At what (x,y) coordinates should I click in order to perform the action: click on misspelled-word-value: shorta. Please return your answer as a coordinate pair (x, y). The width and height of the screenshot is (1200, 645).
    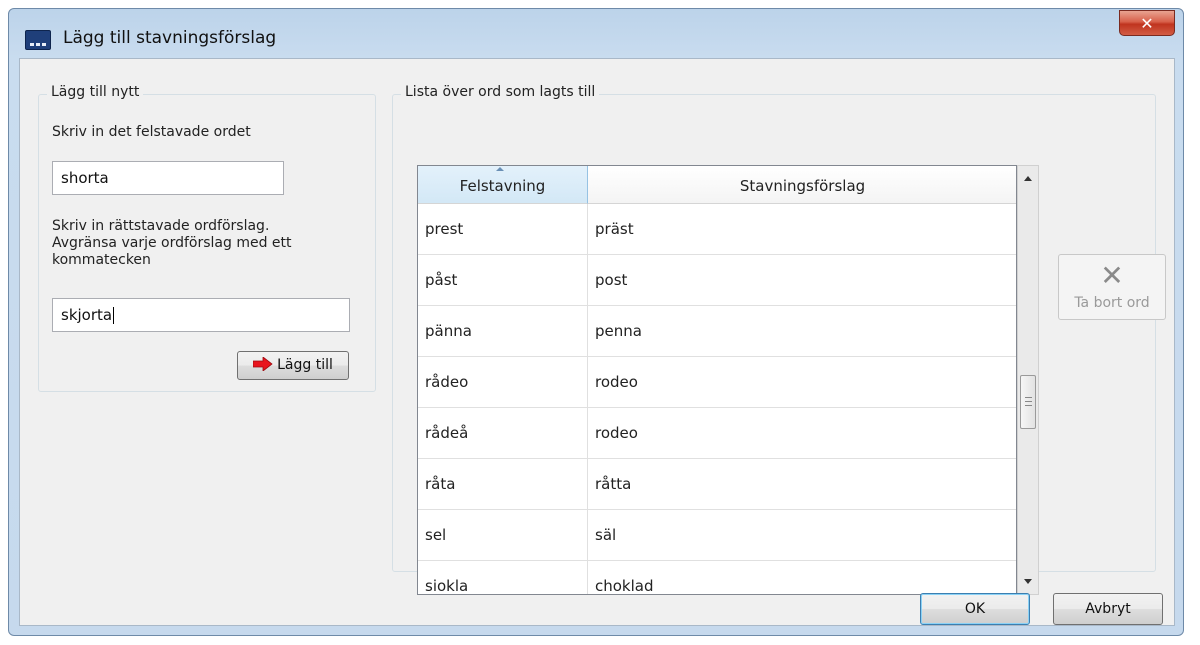
    Looking at the image, I should click on (85, 178).